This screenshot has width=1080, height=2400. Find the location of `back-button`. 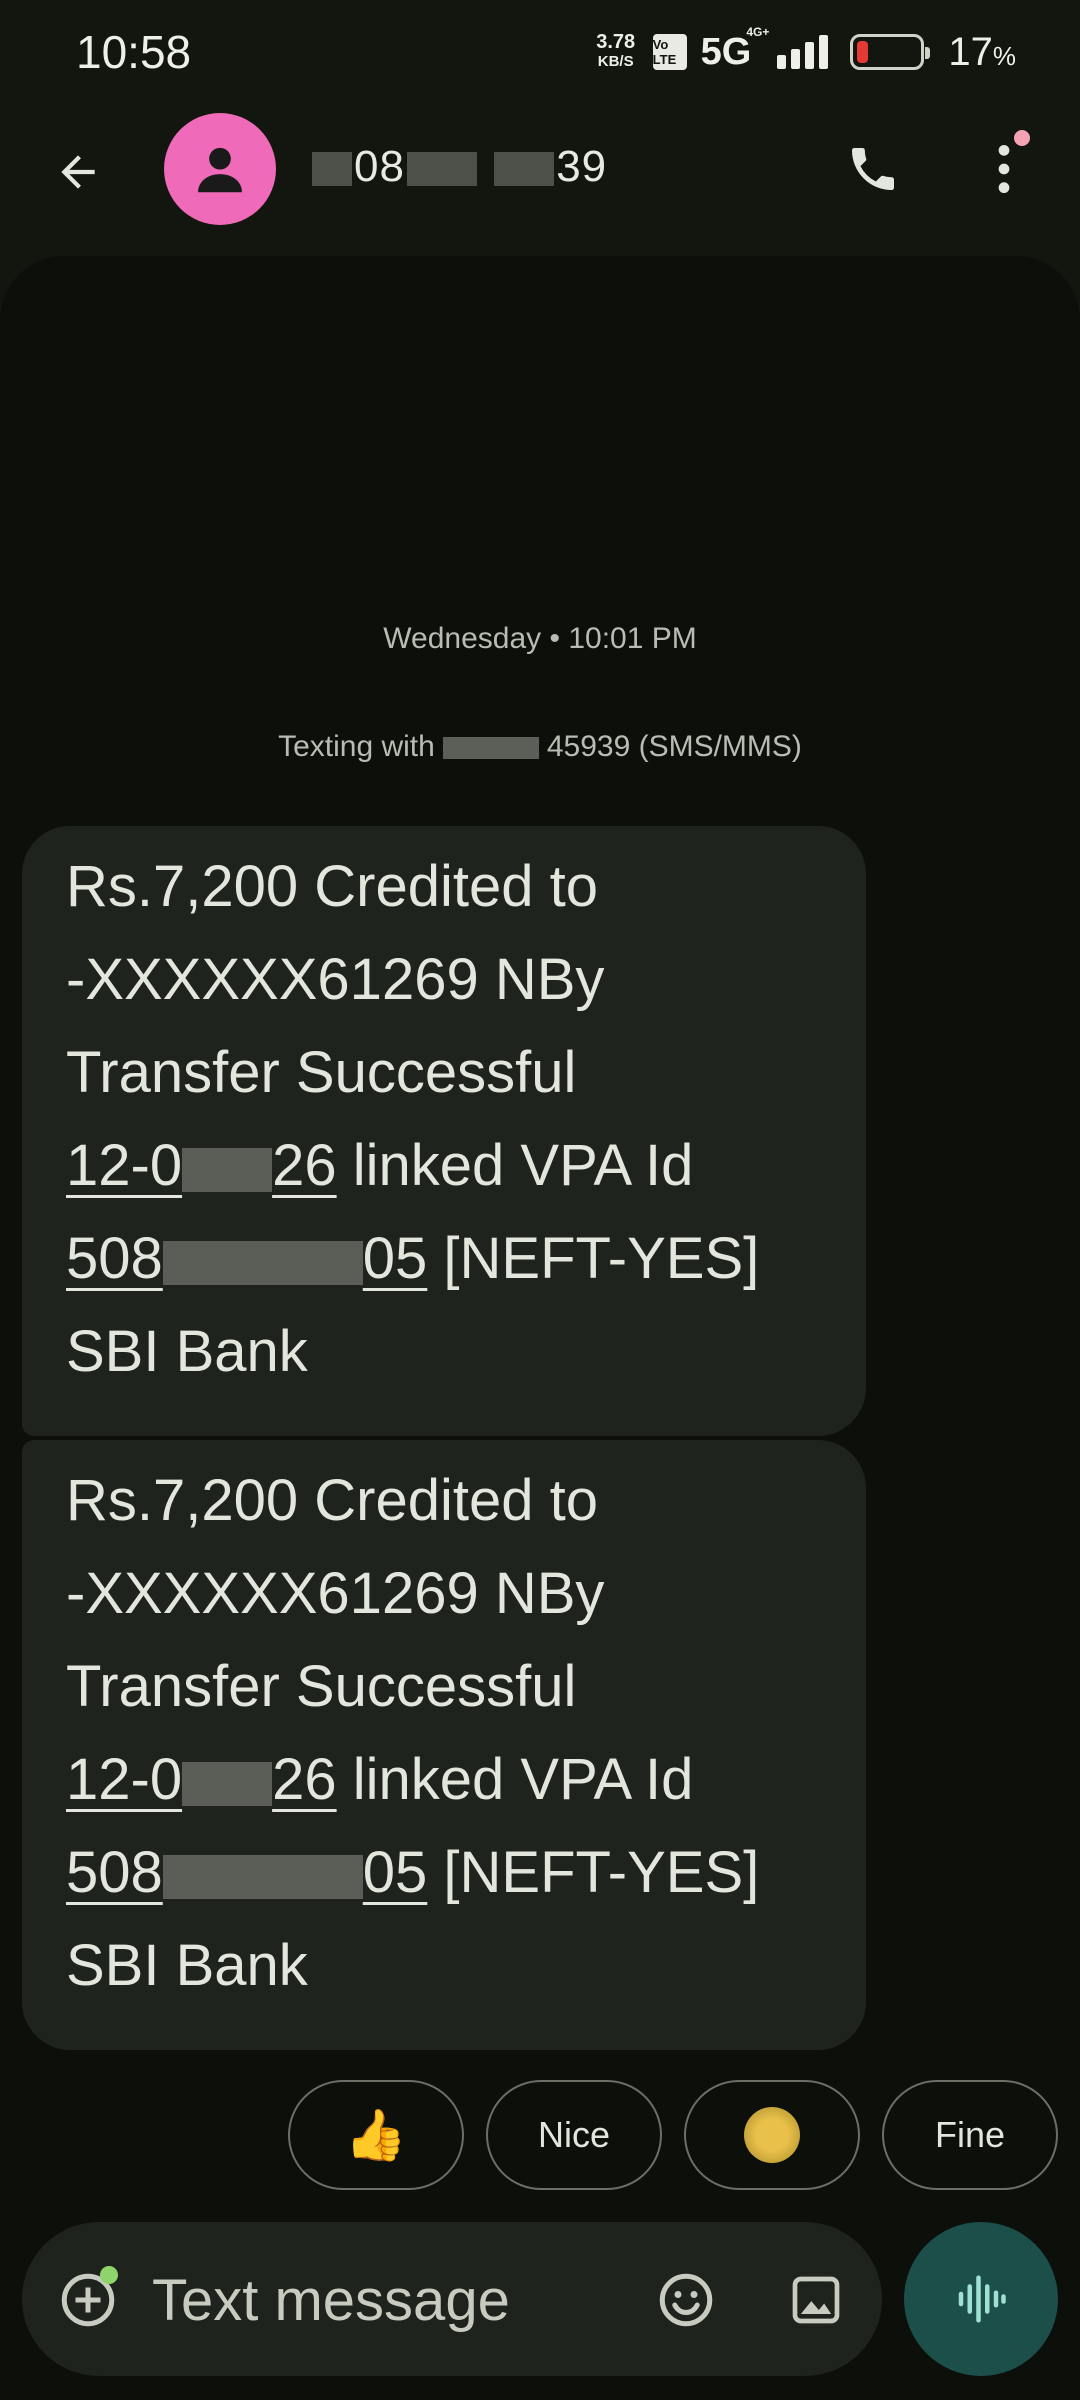

back-button is located at coordinates (78, 172).